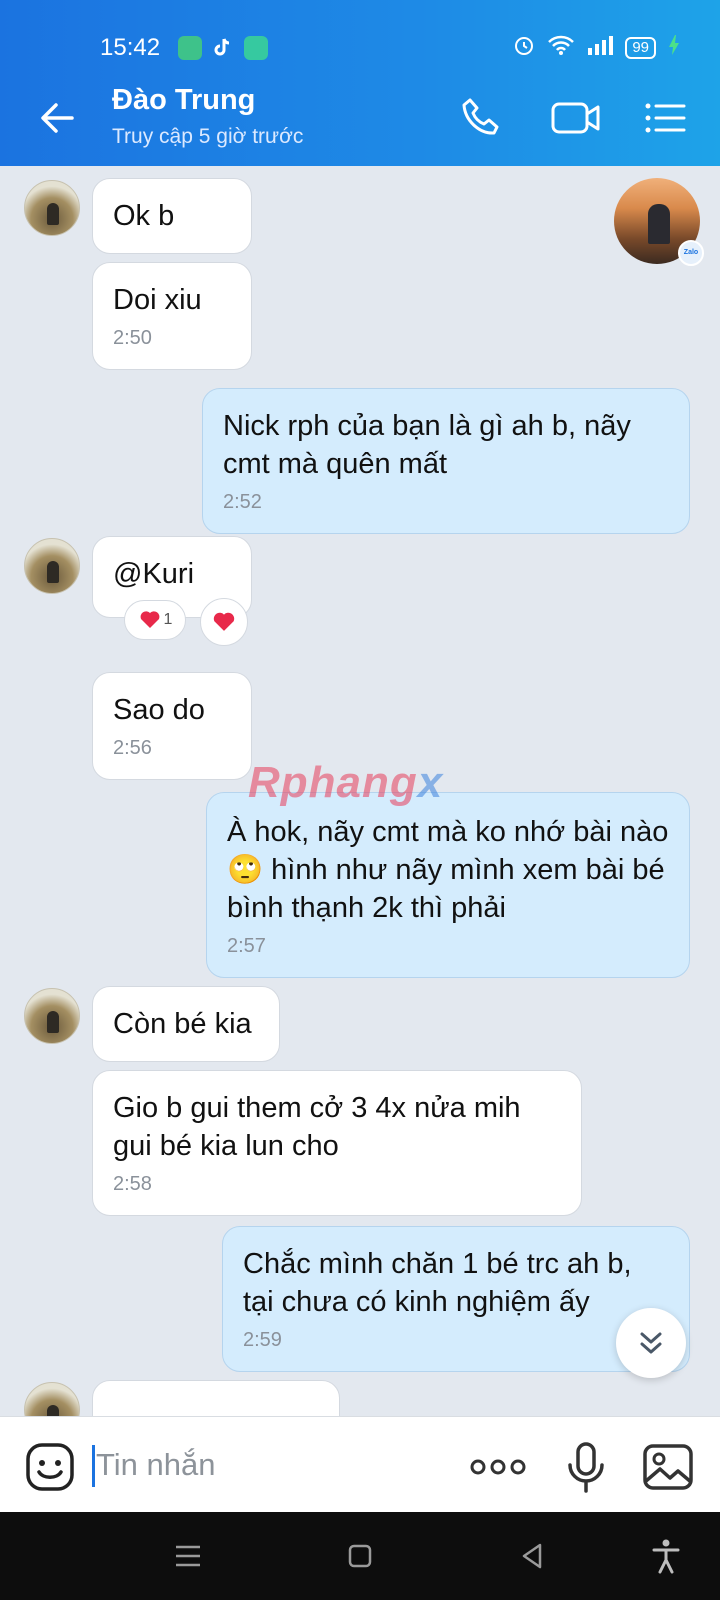 The width and height of the screenshot is (720, 1600). What do you see at coordinates (222, 48) in the screenshot?
I see `tiktok-icon` at bounding box center [222, 48].